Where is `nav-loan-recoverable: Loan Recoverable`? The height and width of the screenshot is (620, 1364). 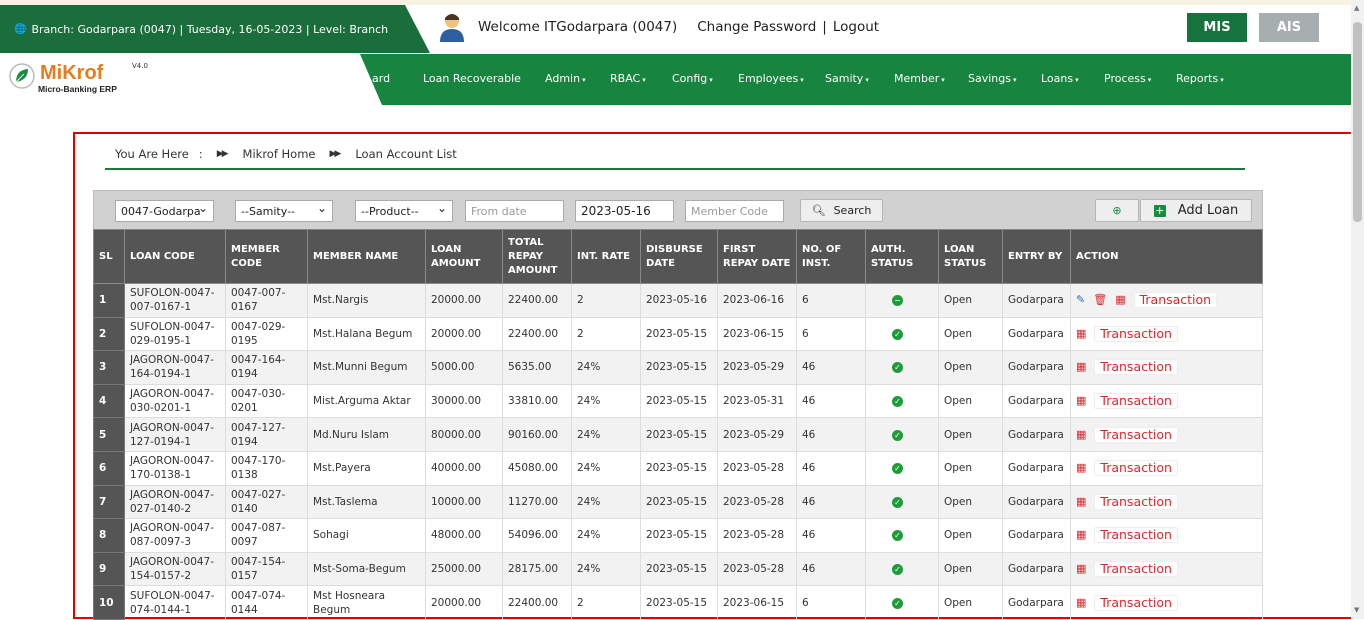
nav-loan-recoverable: Loan Recoverable is located at coordinates (472, 78).